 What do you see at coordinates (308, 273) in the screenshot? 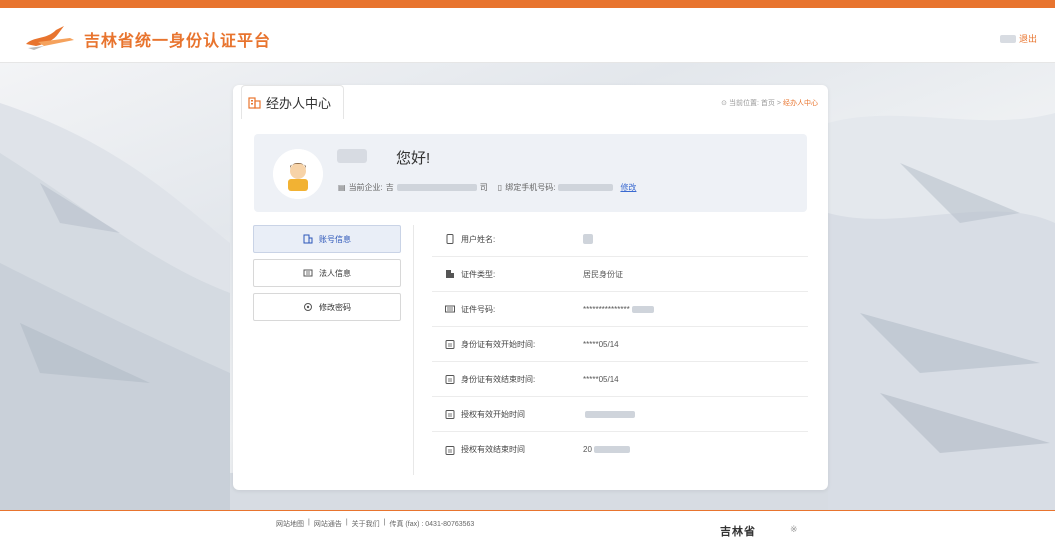
I see `legal-person-icon` at bounding box center [308, 273].